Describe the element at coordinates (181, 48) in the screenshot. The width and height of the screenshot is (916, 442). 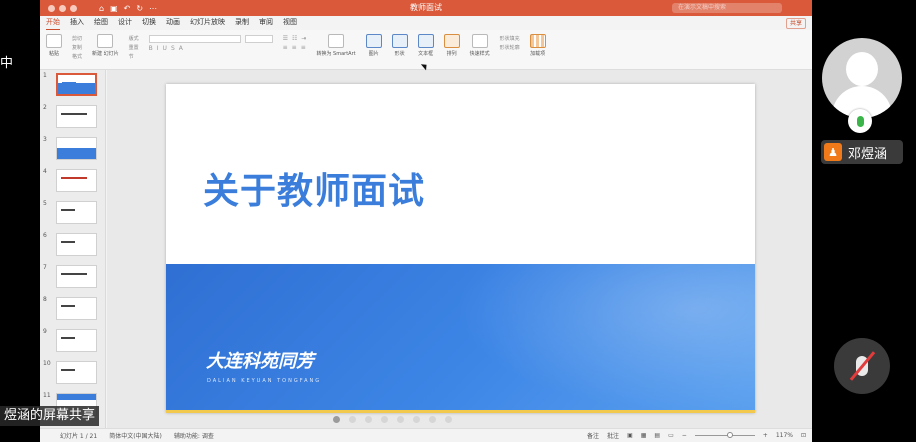
I see `font-color-button: A` at that location.